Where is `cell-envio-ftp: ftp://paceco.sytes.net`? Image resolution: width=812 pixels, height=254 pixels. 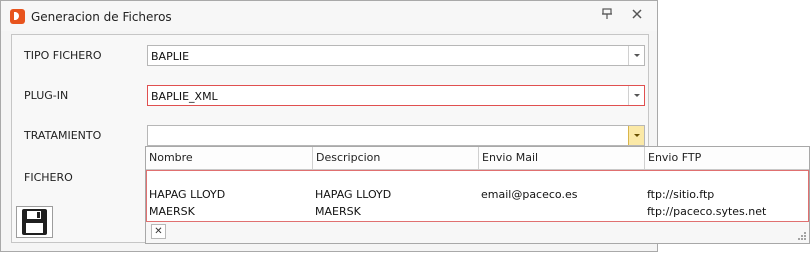 cell-envio-ftp: ftp://paceco.sytes.net is located at coordinates (707, 211).